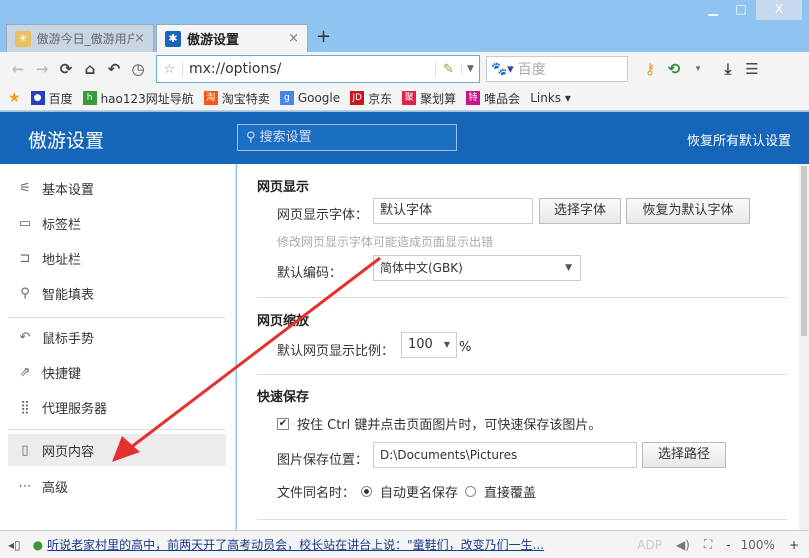  I want to click on radio-selected-icon, so click(366, 491).